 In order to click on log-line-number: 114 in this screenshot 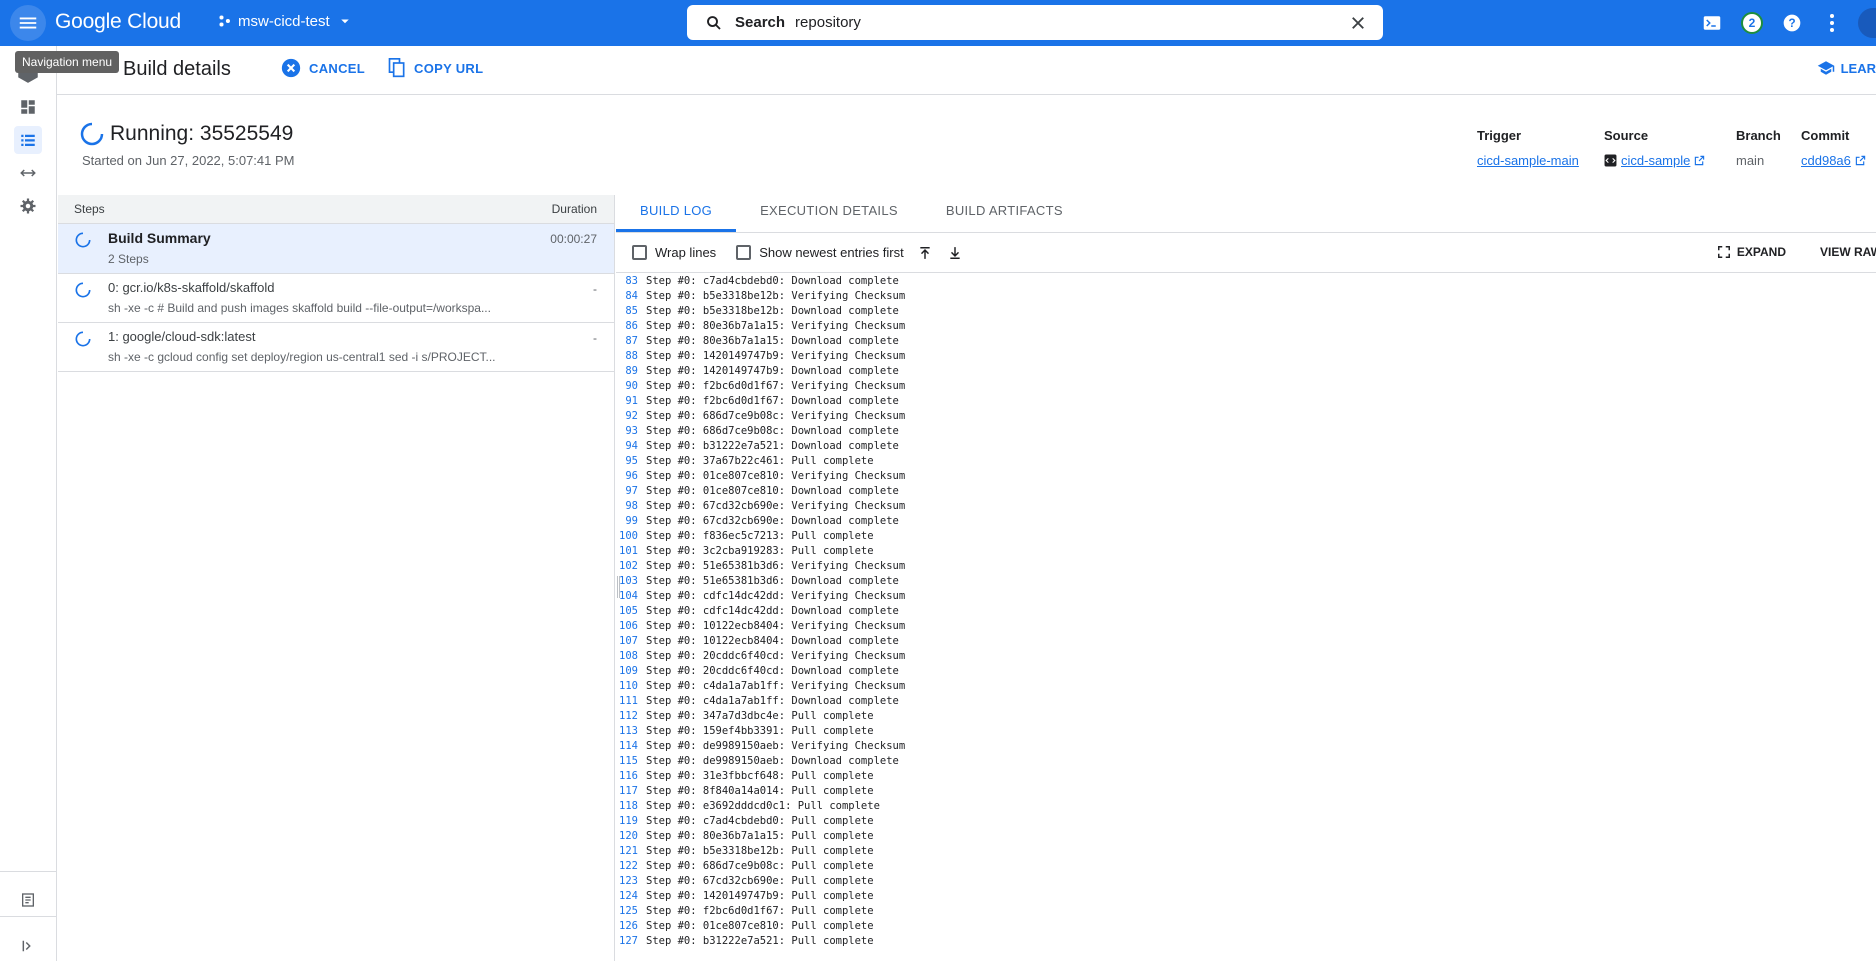, I will do `click(631, 746)`.